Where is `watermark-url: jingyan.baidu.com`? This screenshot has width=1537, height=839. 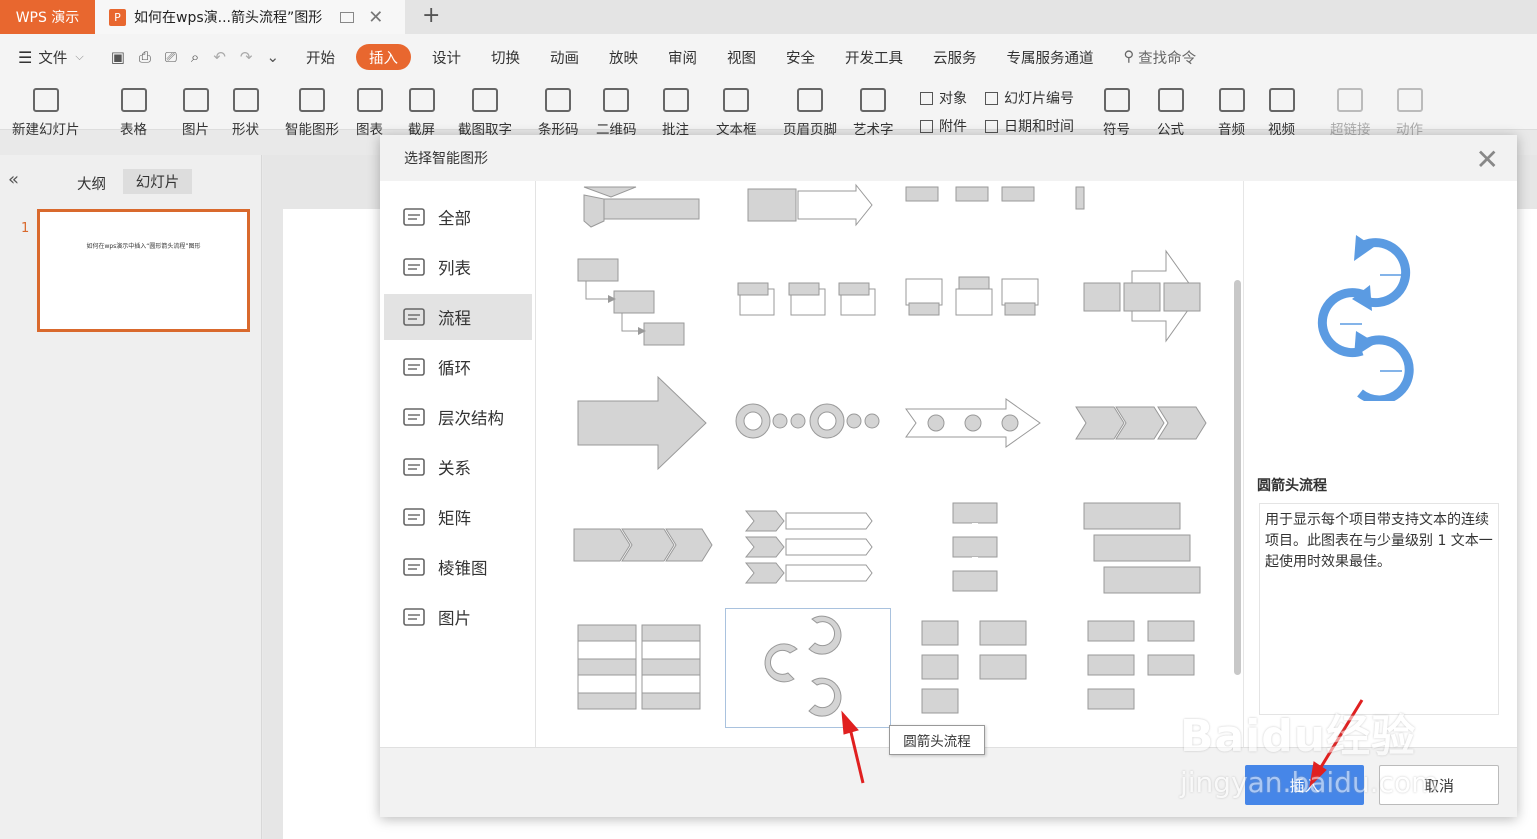 watermark-url: jingyan.baidu.com is located at coordinates (1309, 782).